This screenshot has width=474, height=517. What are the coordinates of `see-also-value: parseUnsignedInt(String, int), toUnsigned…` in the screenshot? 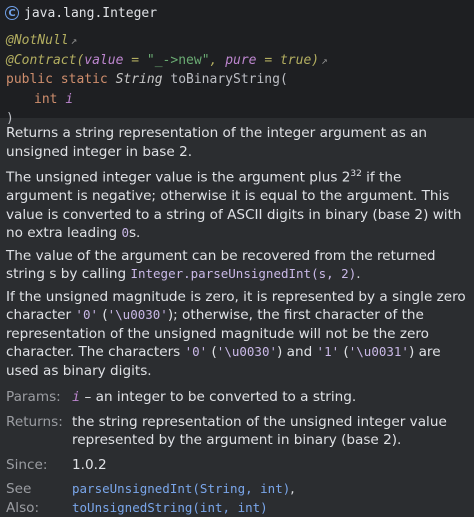 It's located at (180, 498).